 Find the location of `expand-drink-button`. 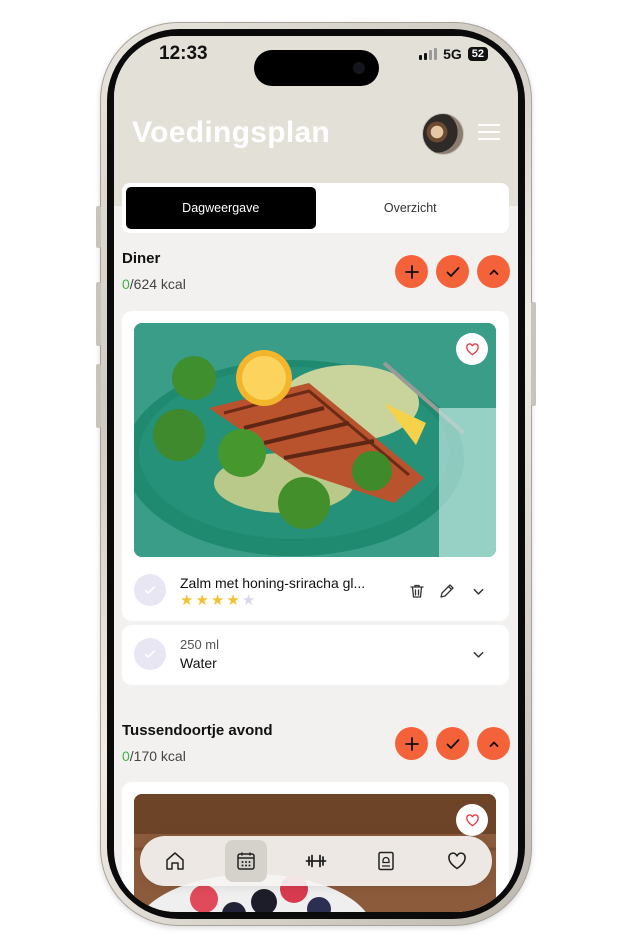

expand-drink-button is located at coordinates (478, 654).